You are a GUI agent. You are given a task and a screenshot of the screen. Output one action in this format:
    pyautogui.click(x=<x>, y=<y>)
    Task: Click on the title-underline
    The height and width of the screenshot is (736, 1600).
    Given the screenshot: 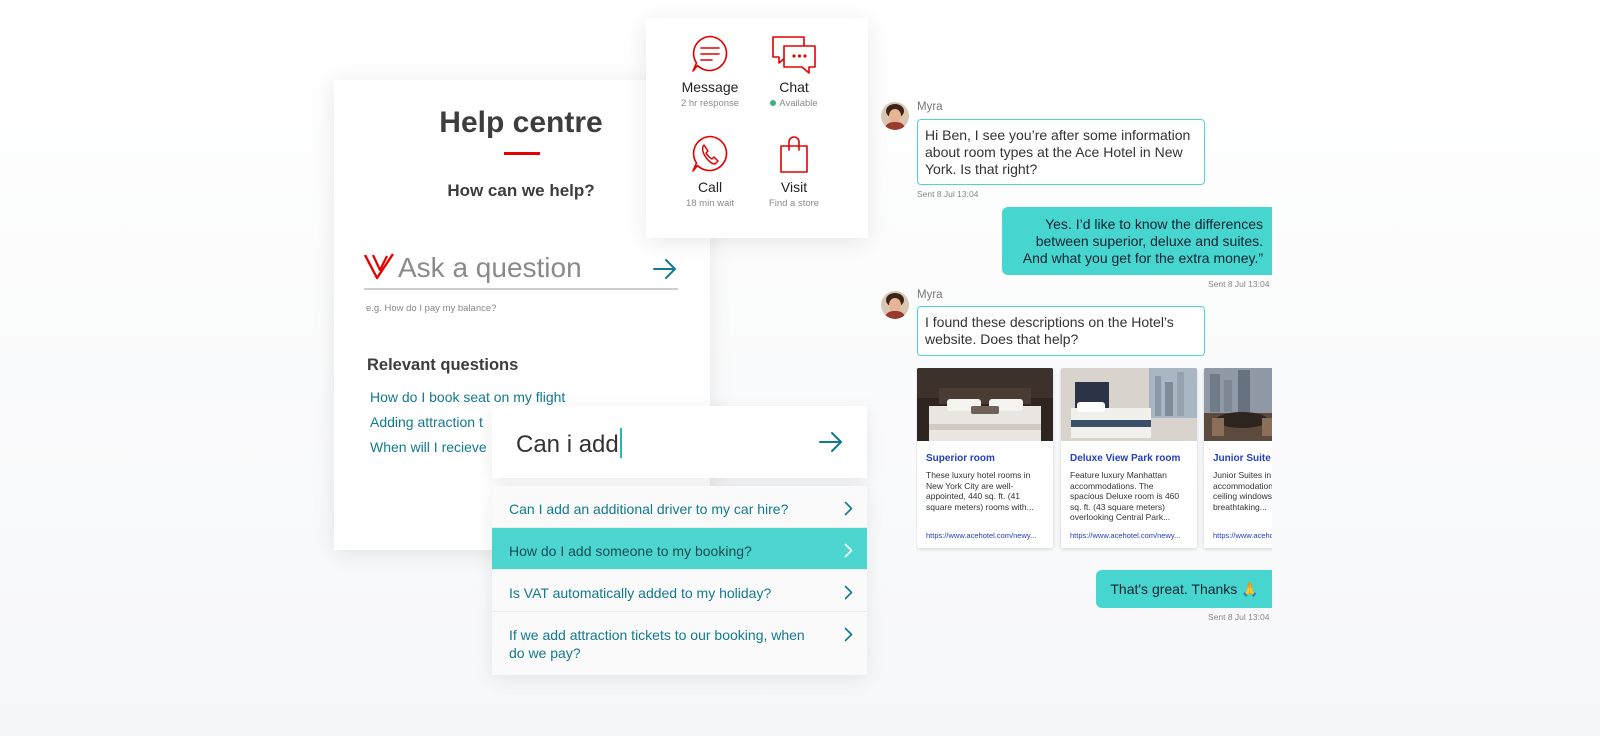 What is the action you would take?
    pyautogui.click(x=522, y=153)
    